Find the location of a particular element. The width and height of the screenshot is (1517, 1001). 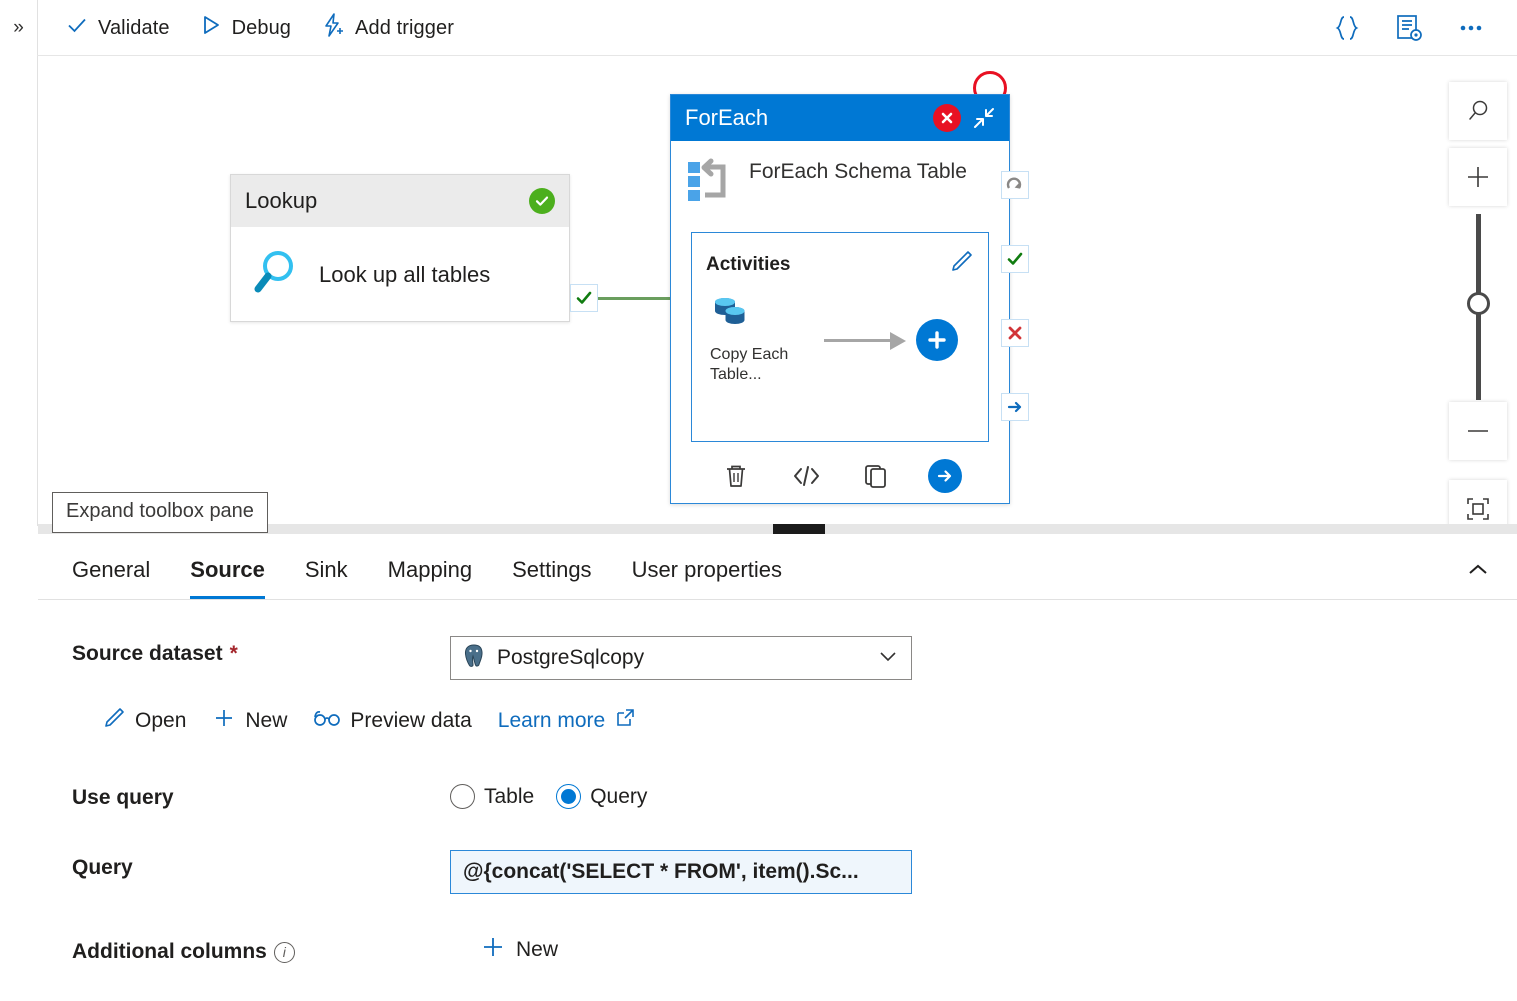

toolbar-right-icons is located at coordinates (1418, 28).